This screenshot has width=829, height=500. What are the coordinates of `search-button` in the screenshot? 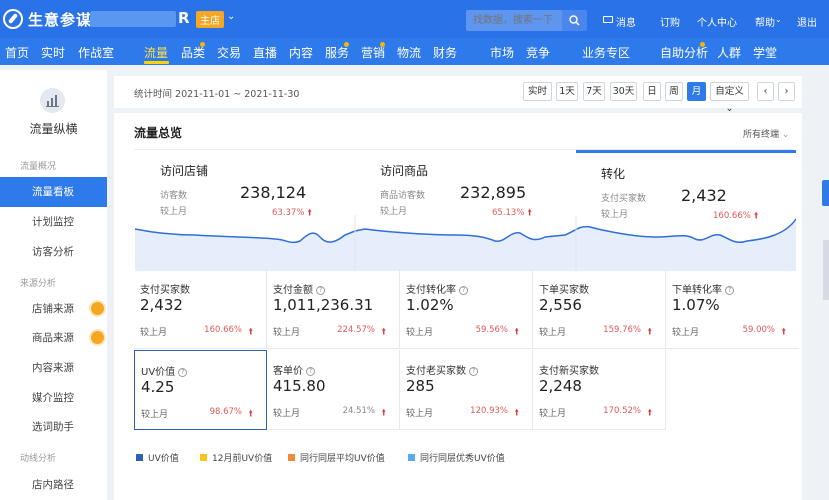 It's located at (574, 20).